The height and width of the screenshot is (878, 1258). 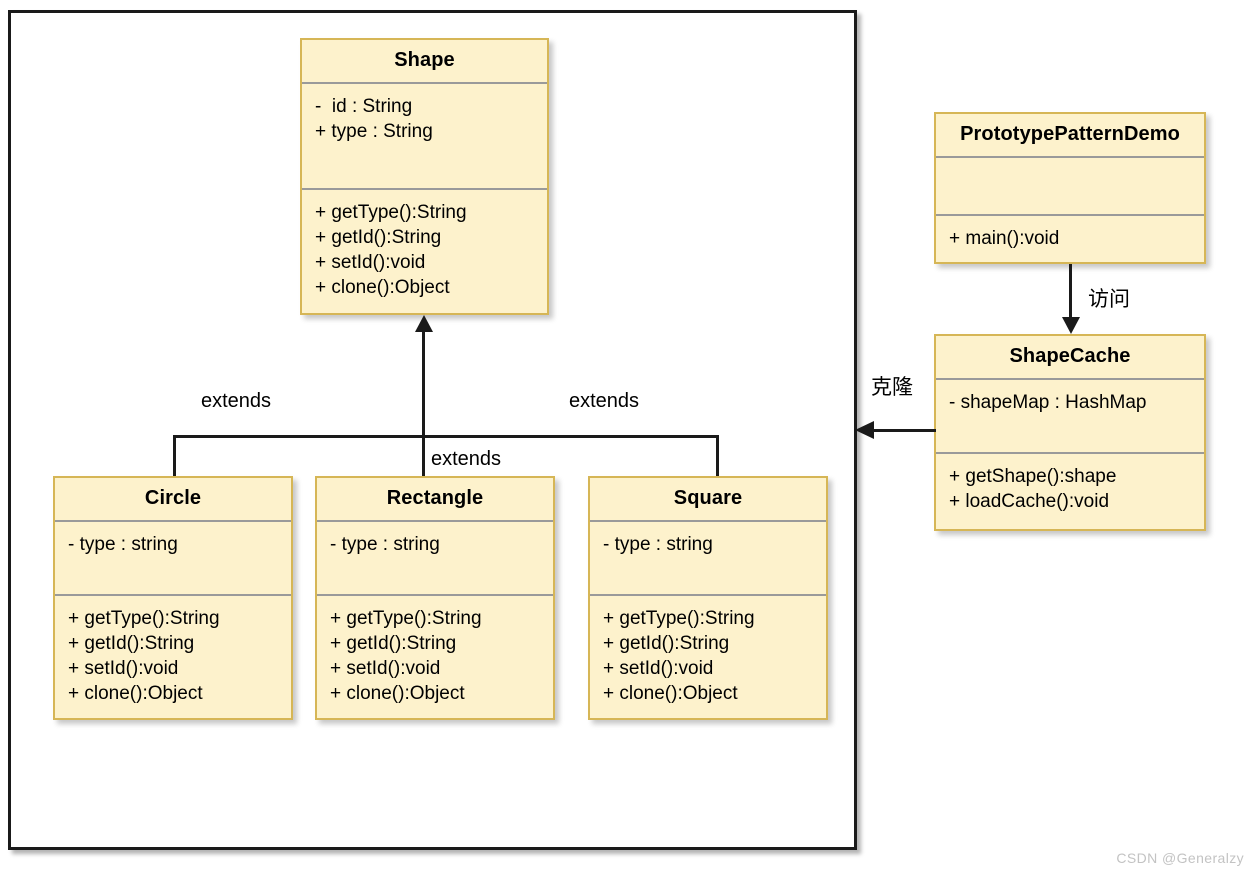 What do you see at coordinates (892, 387) in the screenshot?
I see `edge-label-clone: 克隆` at bounding box center [892, 387].